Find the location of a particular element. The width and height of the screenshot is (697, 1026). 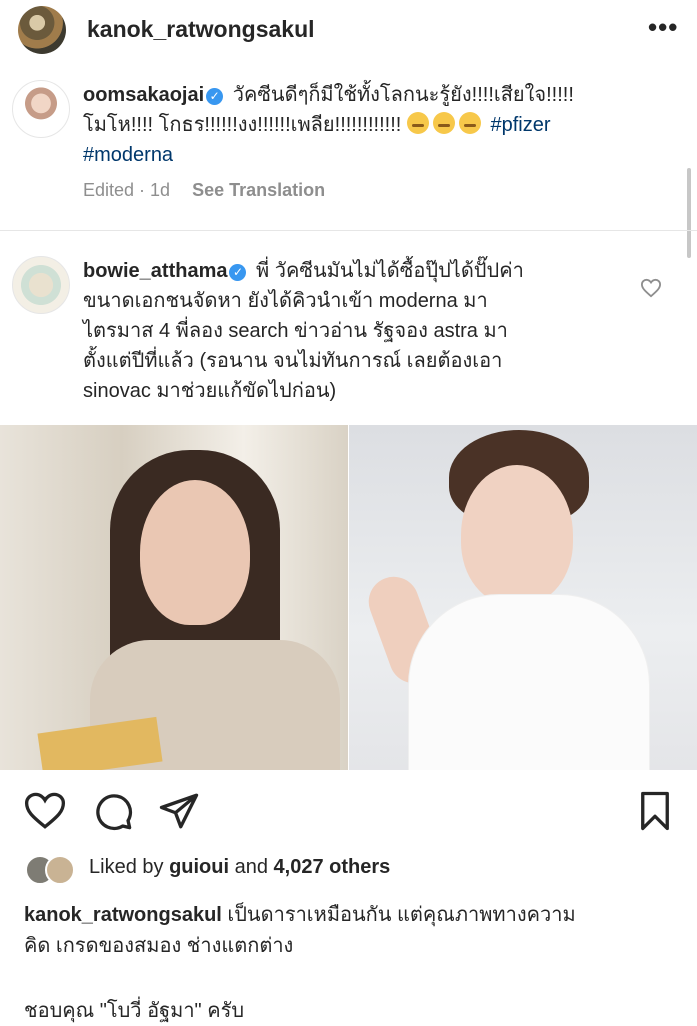

likes-prefix: Liked by is located at coordinates (129, 867).